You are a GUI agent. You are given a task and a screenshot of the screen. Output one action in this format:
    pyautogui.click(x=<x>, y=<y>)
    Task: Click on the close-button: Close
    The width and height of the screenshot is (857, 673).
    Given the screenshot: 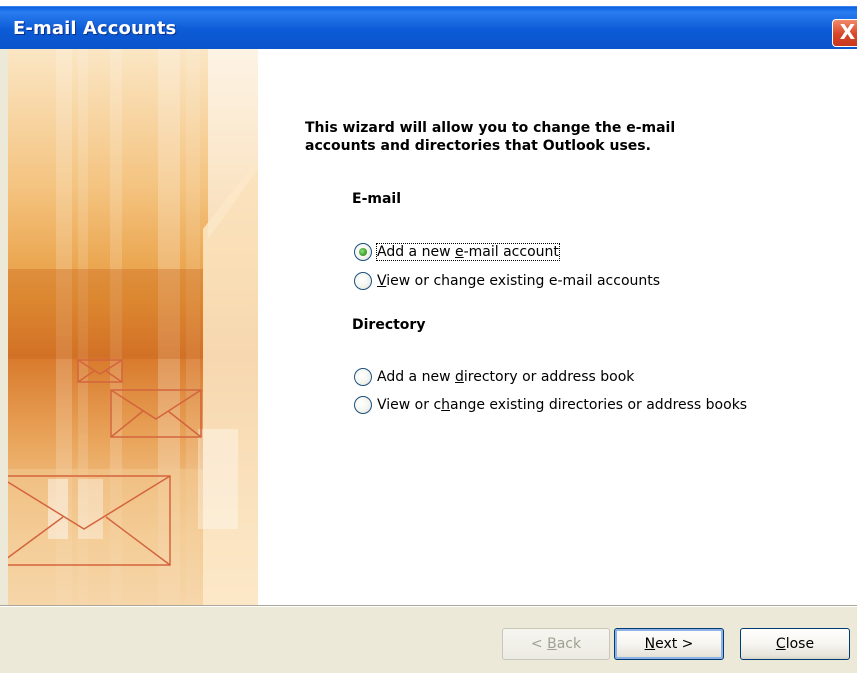 What is the action you would take?
    pyautogui.click(x=795, y=644)
    